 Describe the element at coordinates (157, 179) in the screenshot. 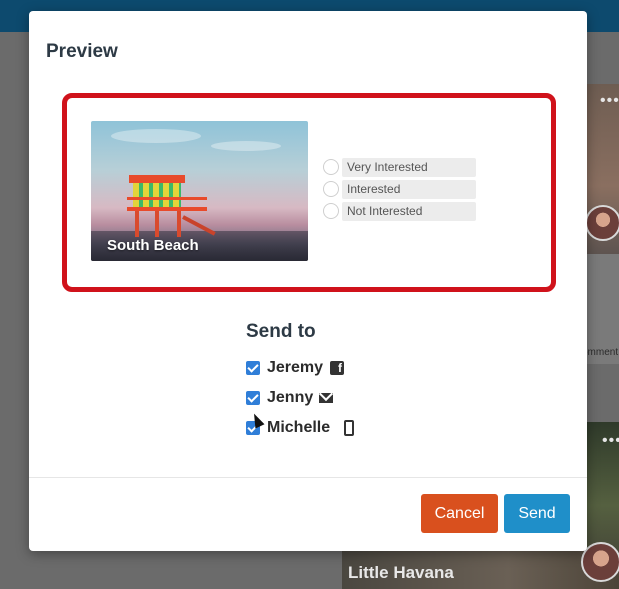

I see `lifeguard-tower-roof` at that location.